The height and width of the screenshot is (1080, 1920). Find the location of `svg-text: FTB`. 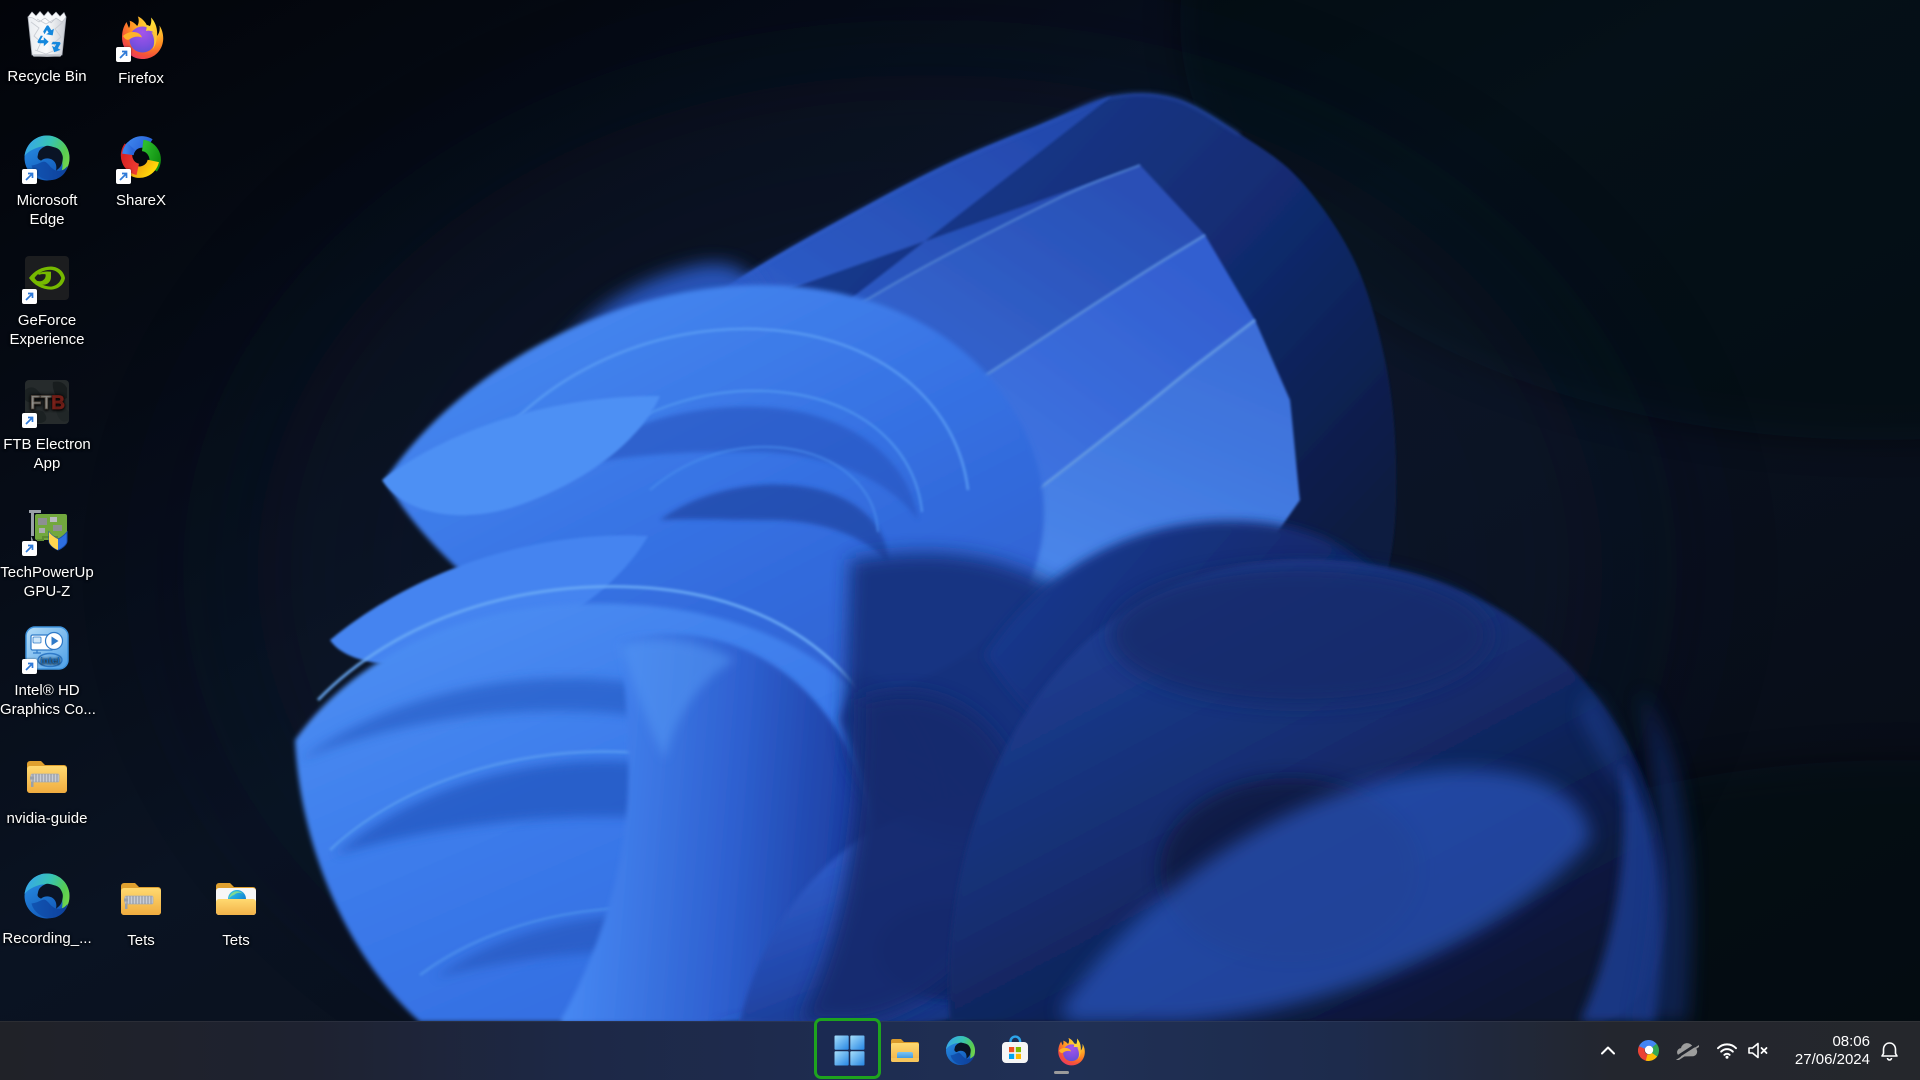

svg-text: FTB is located at coordinates (47, 403).